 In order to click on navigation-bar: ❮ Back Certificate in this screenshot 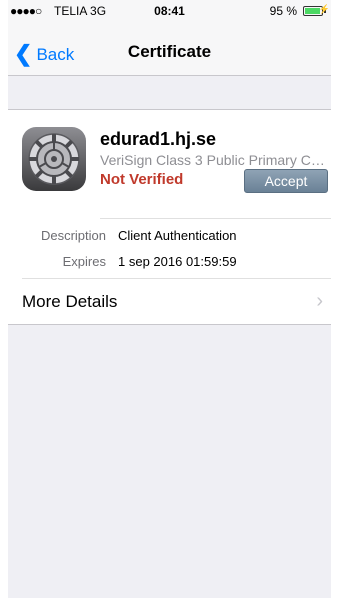, I will do `click(169, 48)`.